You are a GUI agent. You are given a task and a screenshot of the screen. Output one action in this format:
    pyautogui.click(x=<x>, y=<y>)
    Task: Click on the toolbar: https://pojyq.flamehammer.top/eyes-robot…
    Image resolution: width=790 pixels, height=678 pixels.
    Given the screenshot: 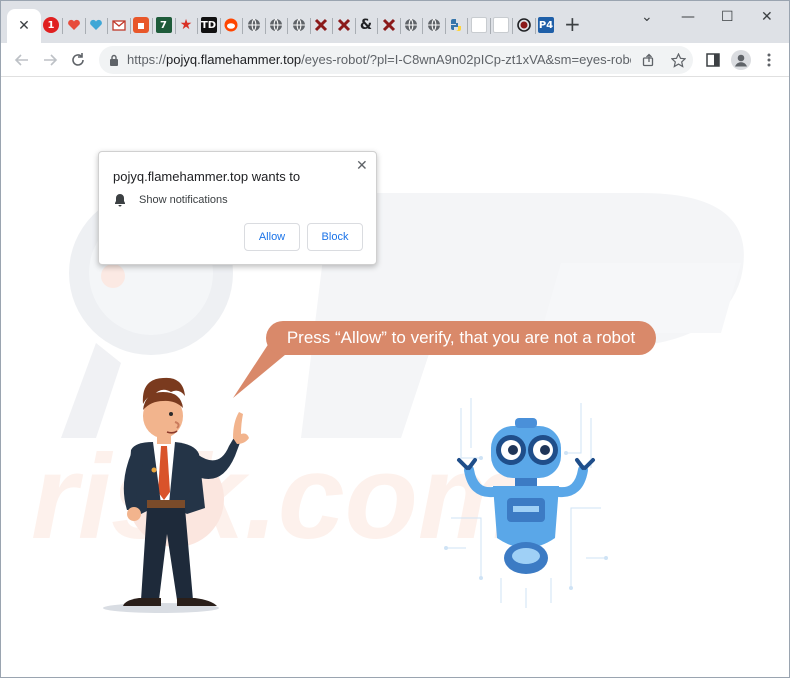 What is the action you would take?
    pyautogui.click(x=395, y=60)
    